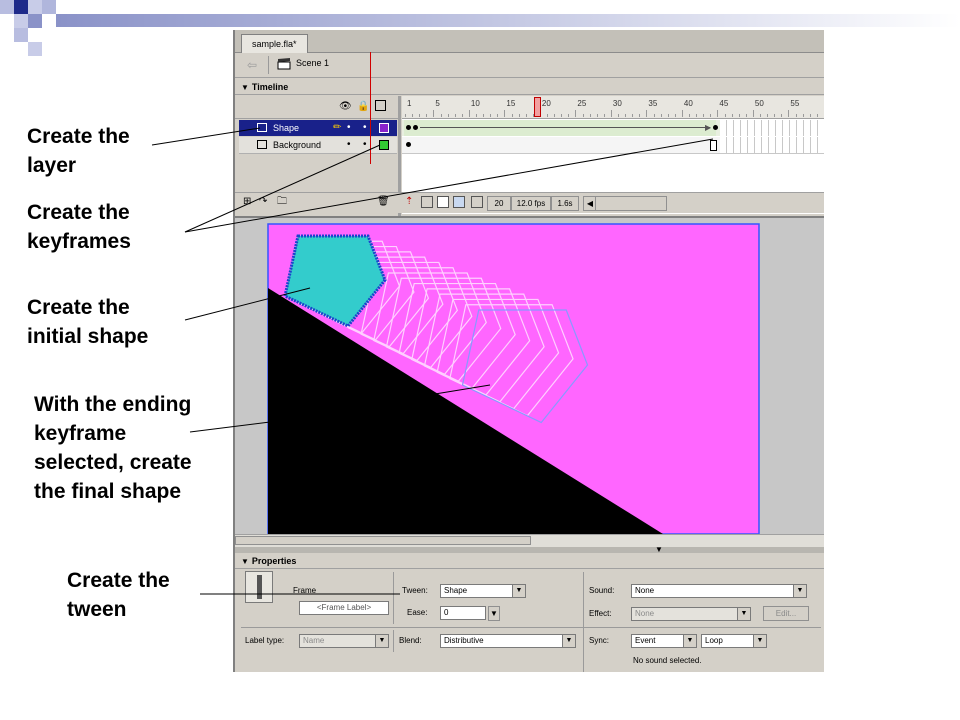 The image size is (960, 720). What do you see at coordinates (314, 640) in the screenshot?
I see `label-type-value: Name` at bounding box center [314, 640].